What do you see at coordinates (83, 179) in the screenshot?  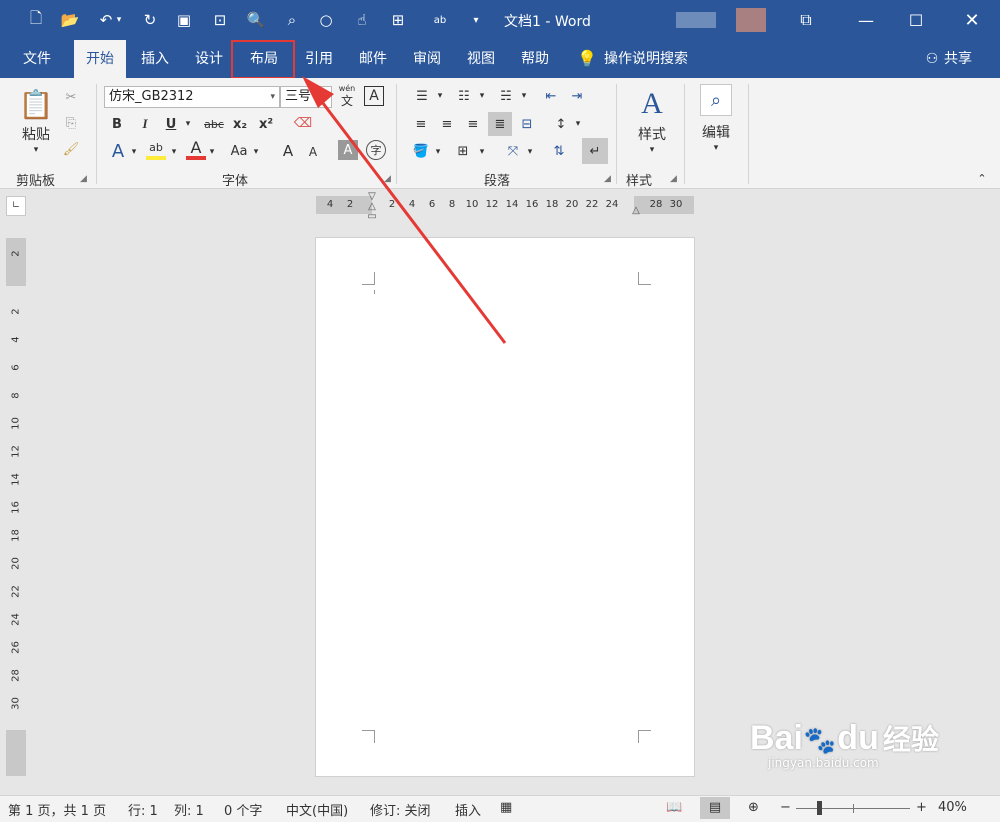 I see `clipboard-launcher-icon: ◢` at bounding box center [83, 179].